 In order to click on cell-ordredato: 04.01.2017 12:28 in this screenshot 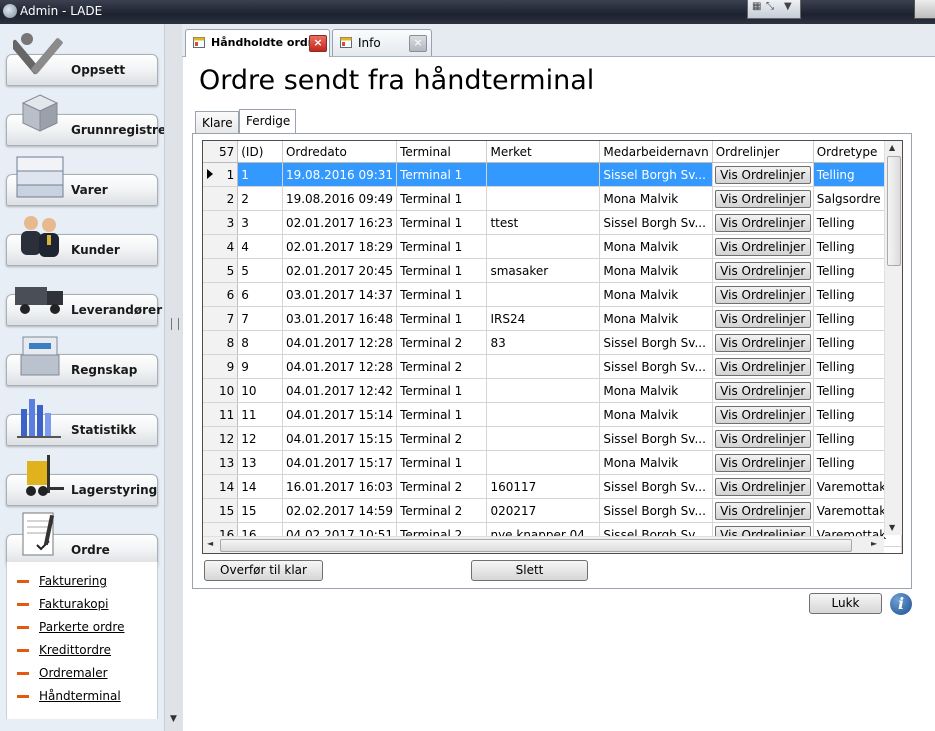, I will do `click(340, 366)`.